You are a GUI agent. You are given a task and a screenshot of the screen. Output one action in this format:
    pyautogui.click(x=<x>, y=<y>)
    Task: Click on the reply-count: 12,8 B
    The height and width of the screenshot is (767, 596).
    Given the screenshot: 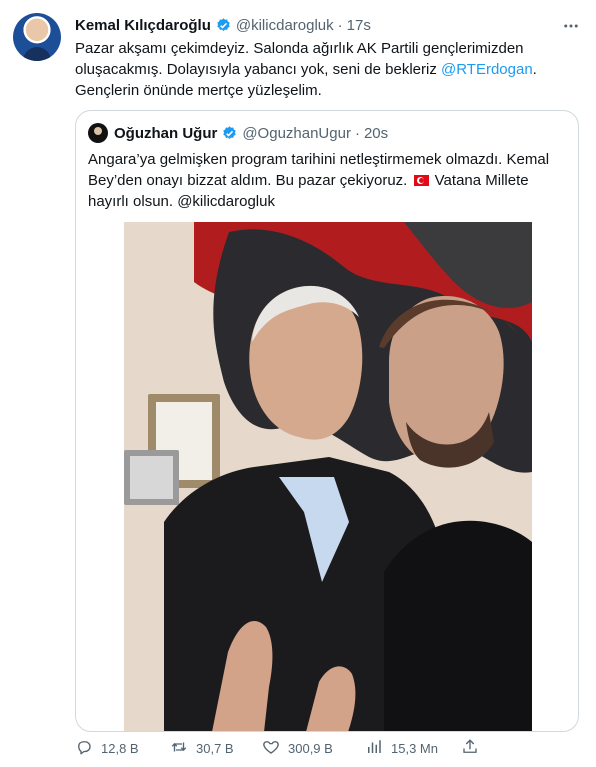 What is the action you would take?
    pyautogui.click(x=120, y=748)
    